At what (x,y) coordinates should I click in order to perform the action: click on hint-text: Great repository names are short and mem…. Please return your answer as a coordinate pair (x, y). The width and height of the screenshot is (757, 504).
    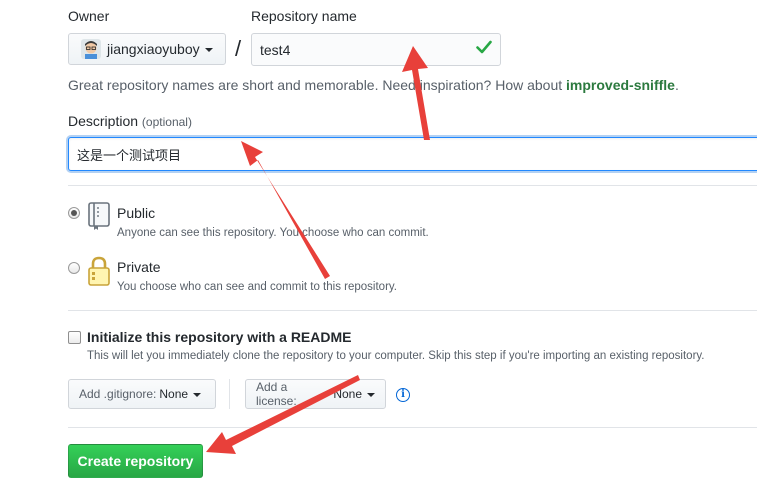
    Looking at the image, I should click on (317, 85).